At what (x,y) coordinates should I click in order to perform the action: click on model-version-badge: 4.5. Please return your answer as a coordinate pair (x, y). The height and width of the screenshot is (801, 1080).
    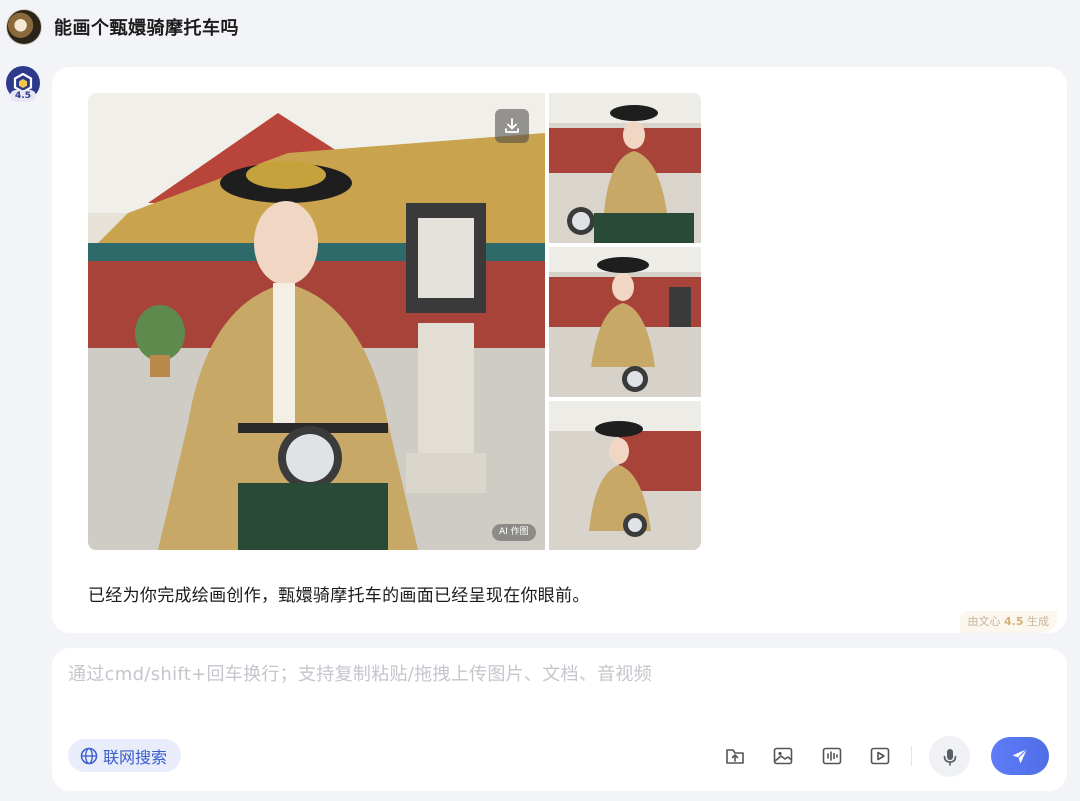
    Looking at the image, I should click on (23, 96).